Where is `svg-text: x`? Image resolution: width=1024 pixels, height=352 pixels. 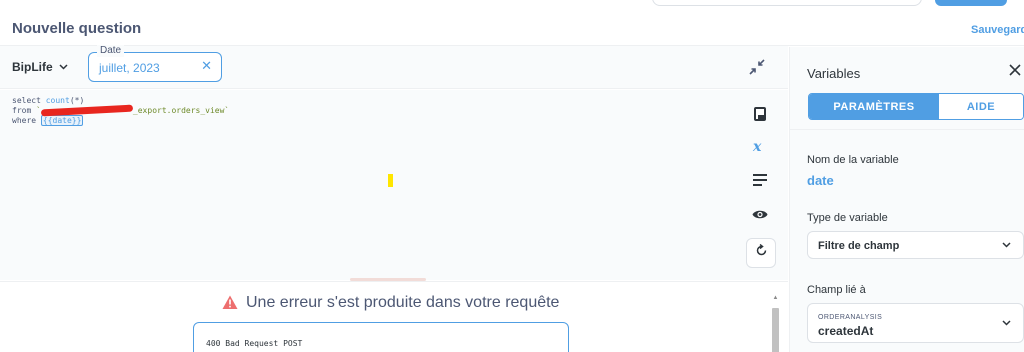 svg-text: x is located at coordinates (757, 146).